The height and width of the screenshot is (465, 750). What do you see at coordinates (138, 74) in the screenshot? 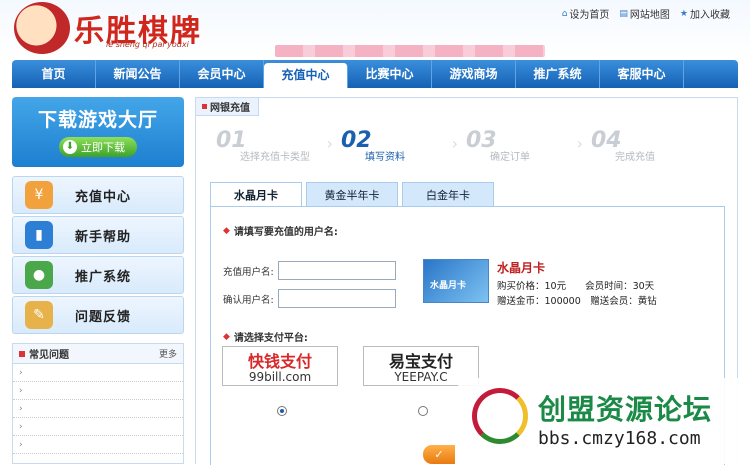
I see `nav-news: 新闻公告` at bounding box center [138, 74].